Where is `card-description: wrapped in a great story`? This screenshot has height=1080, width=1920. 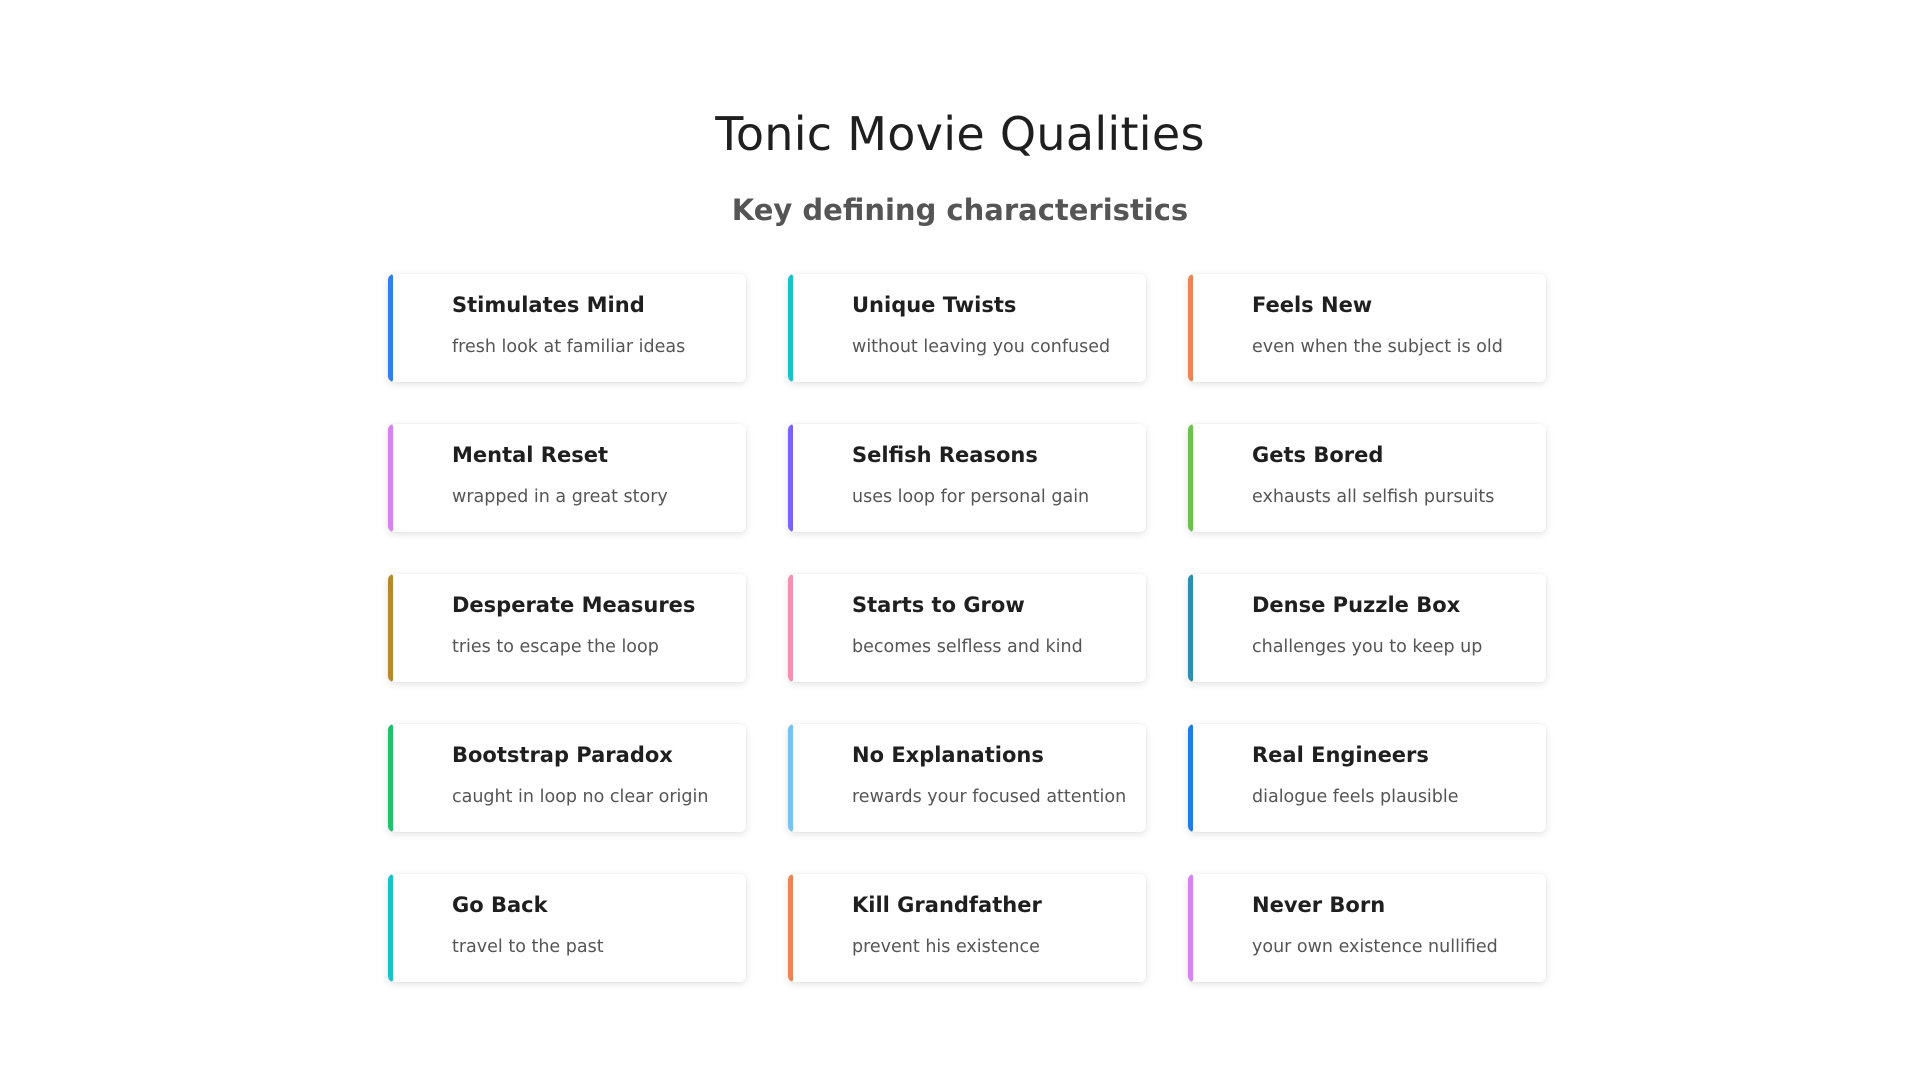
card-description: wrapped in a great story is located at coordinates (560, 497).